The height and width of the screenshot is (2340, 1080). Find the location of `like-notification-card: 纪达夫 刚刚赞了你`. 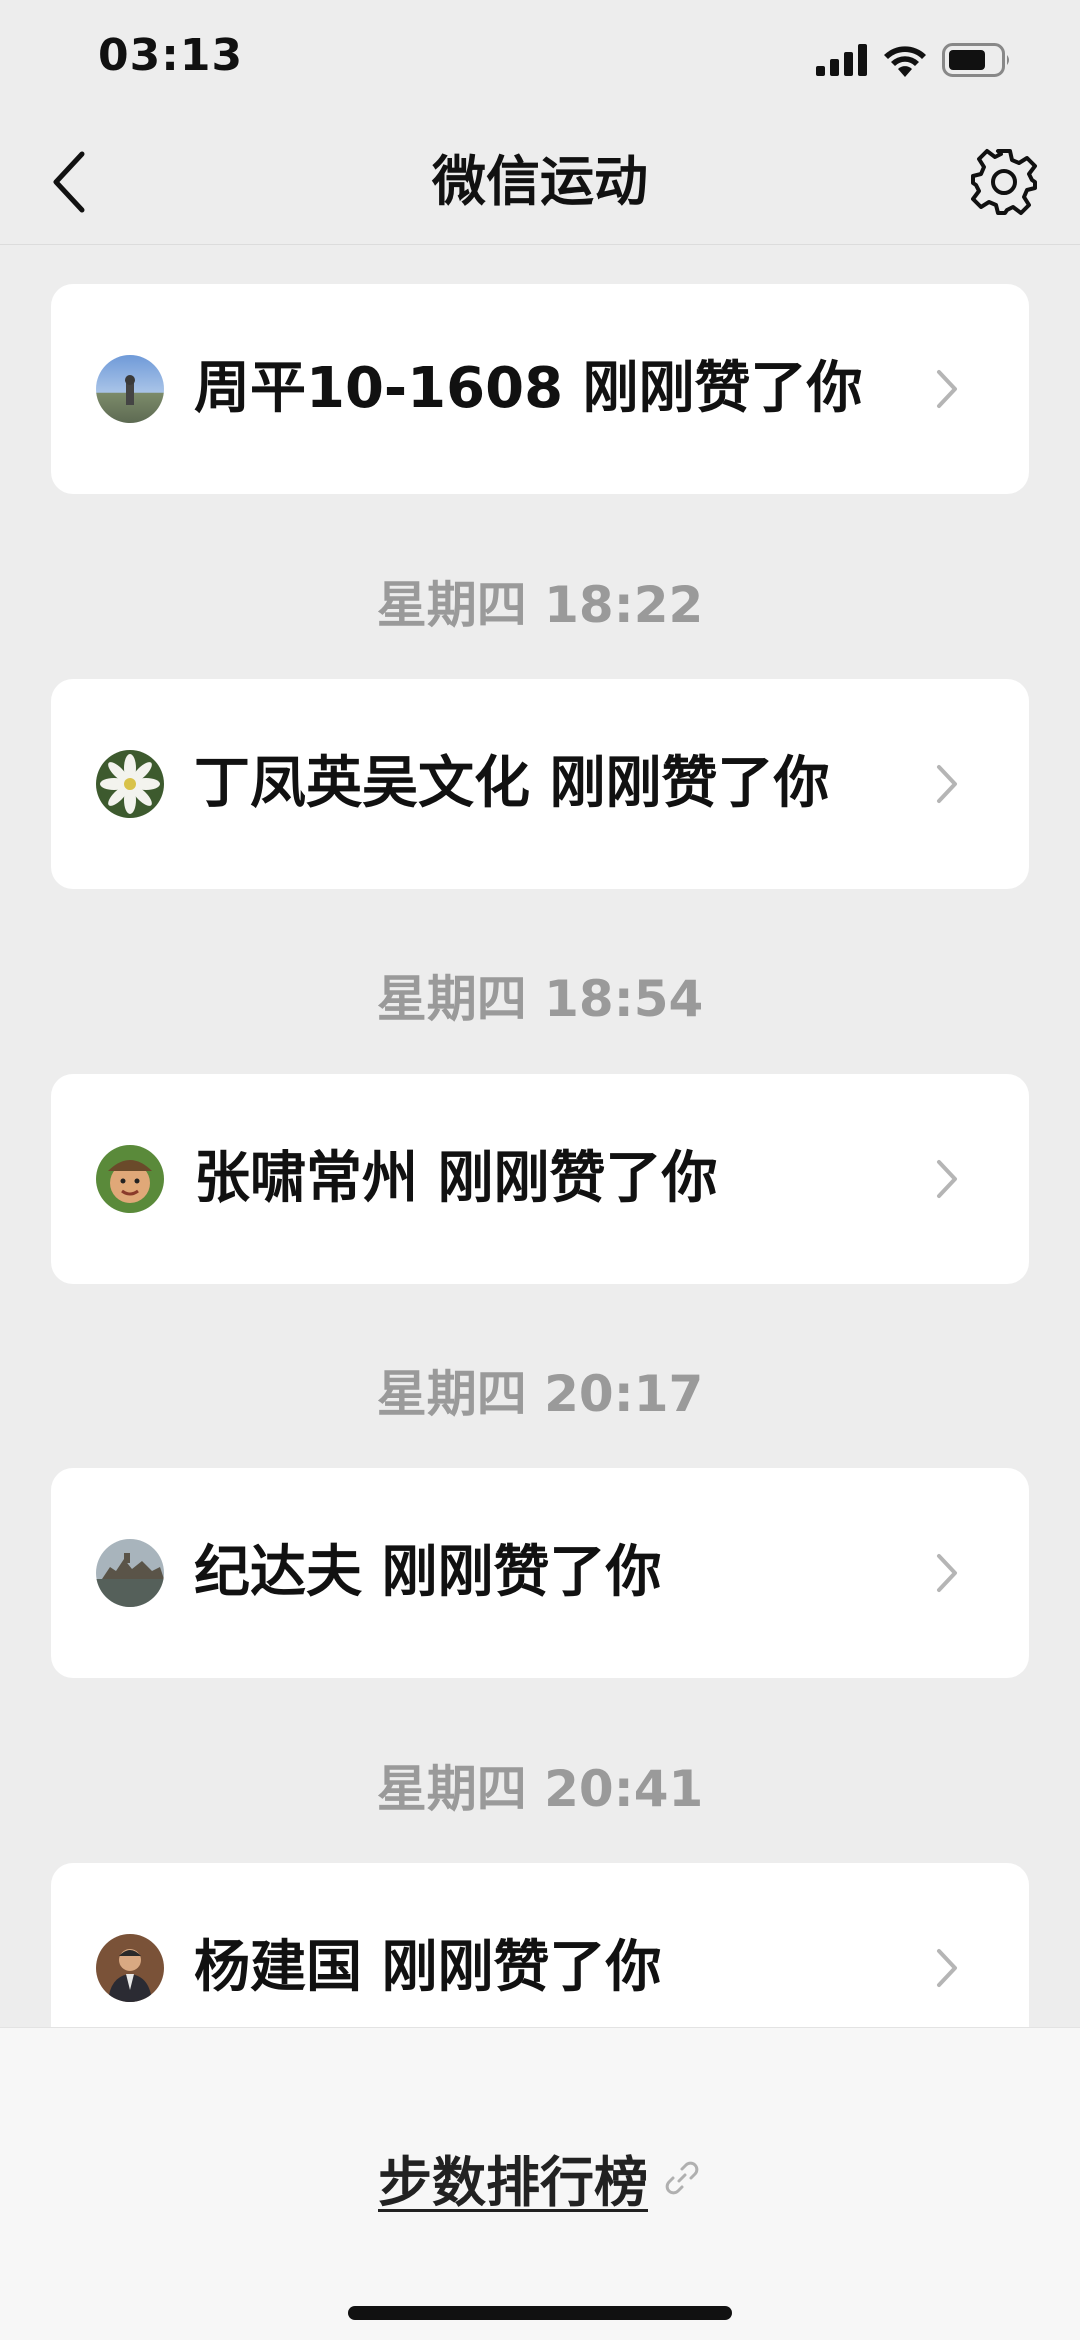

like-notification-card: 纪达夫 刚刚赞了你 is located at coordinates (540, 1573).